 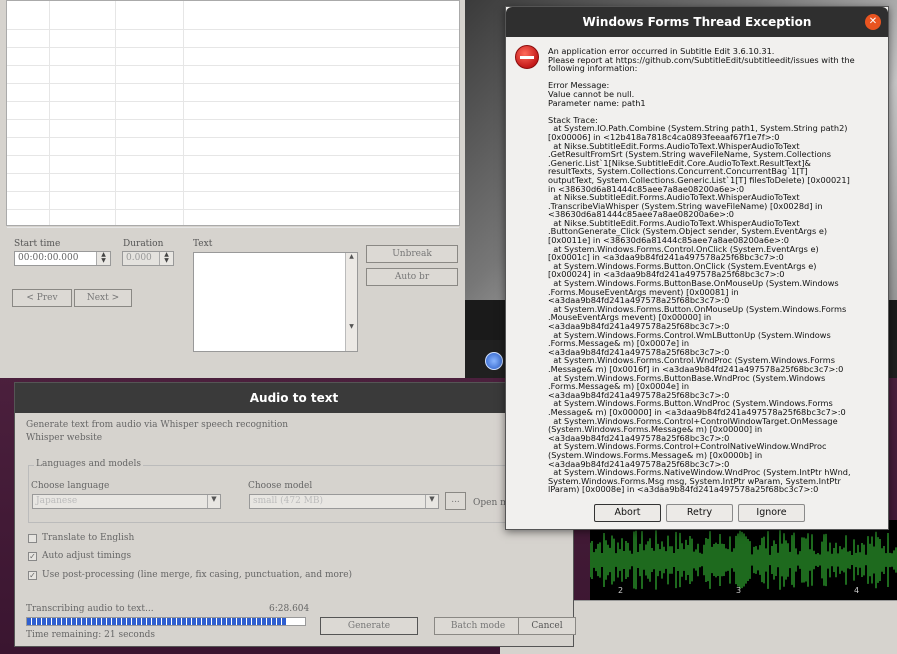 I want to click on next-button: Next >, so click(x=103, y=298).